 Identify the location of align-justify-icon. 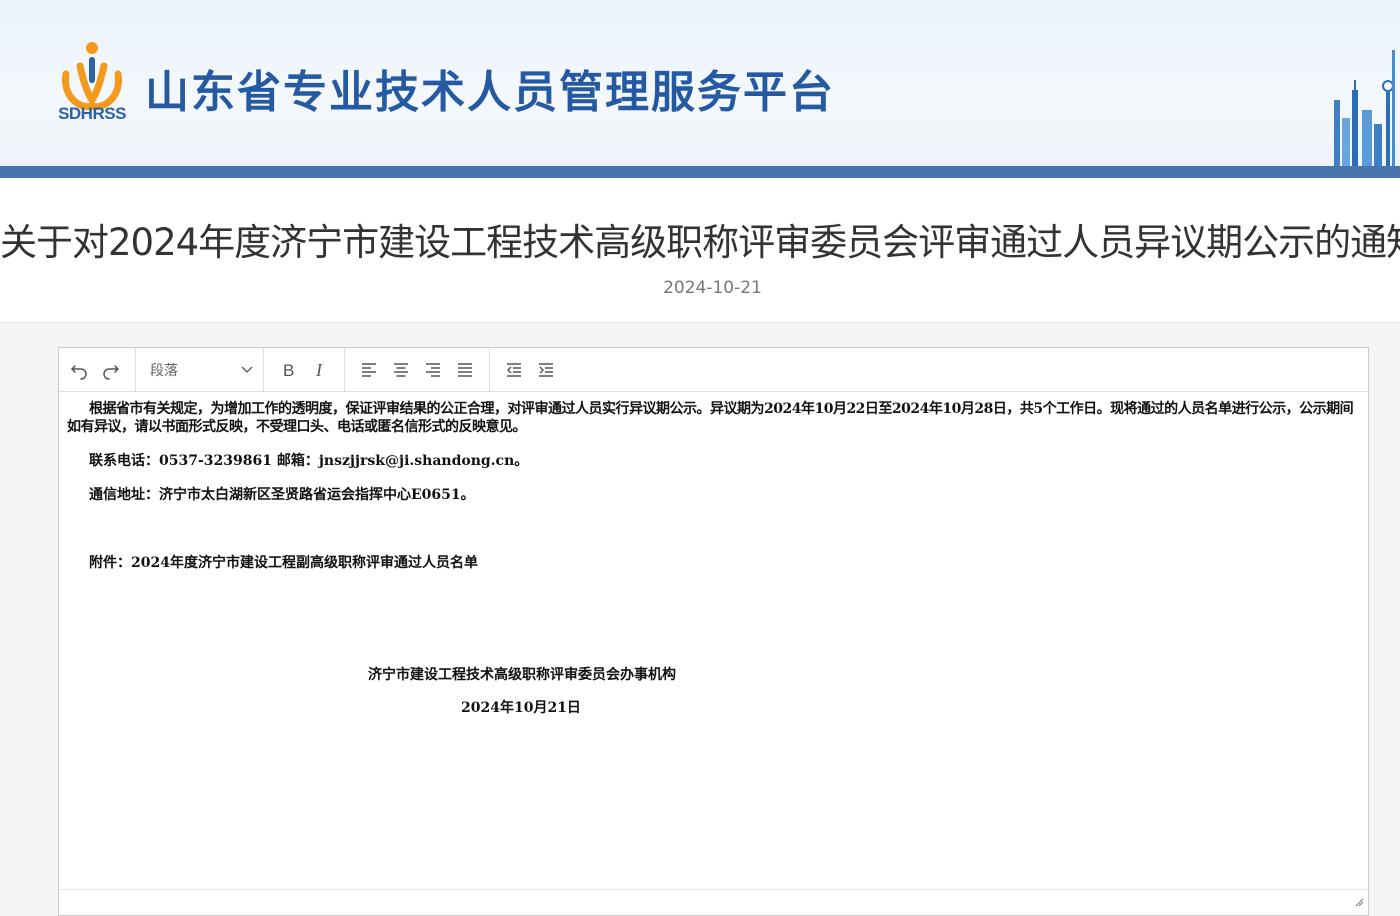
(465, 370).